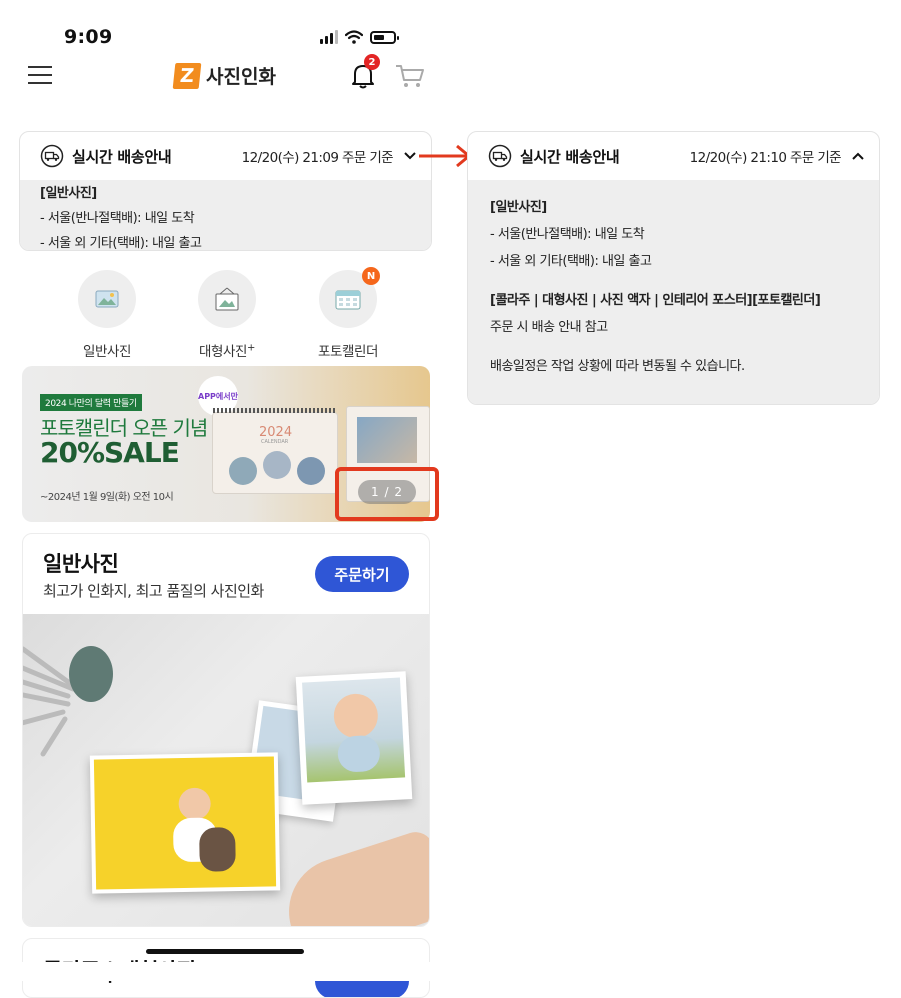 The width and height of the screenshot is (901, 998). What do you see at coordinates (348, 352) in the screenshot?
I see `category-label: 포토캘린더` at bounding box center [348, 352].